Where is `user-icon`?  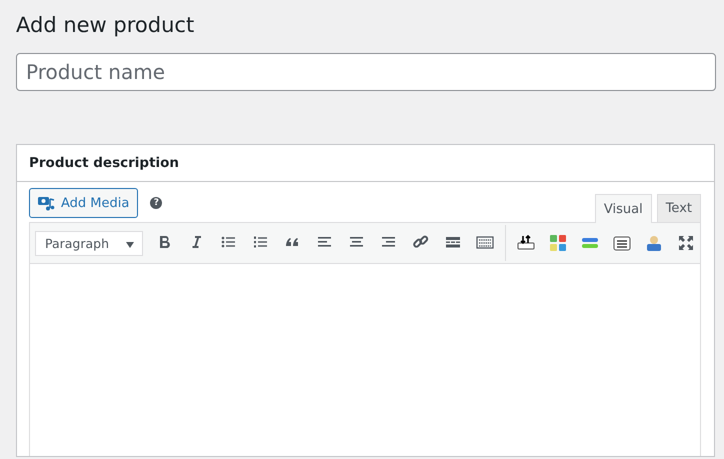 user-icon is located at coordinates (654, 243).